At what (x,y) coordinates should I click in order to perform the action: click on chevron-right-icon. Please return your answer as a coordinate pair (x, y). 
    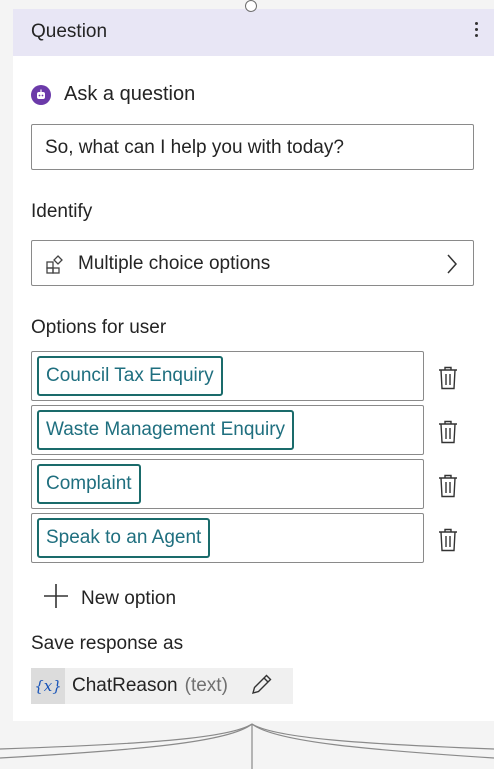
    Looking at the image, I should click on (452, 266).